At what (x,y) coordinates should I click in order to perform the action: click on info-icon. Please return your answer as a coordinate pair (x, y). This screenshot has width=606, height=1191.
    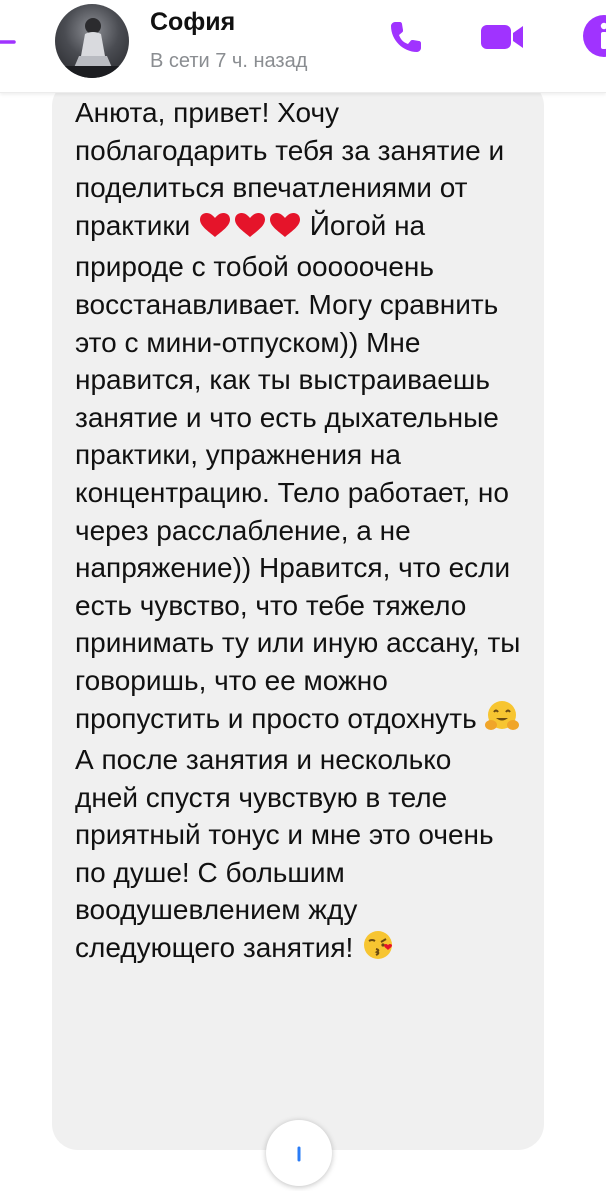
    Looking at the image, I should click on (594, 36).